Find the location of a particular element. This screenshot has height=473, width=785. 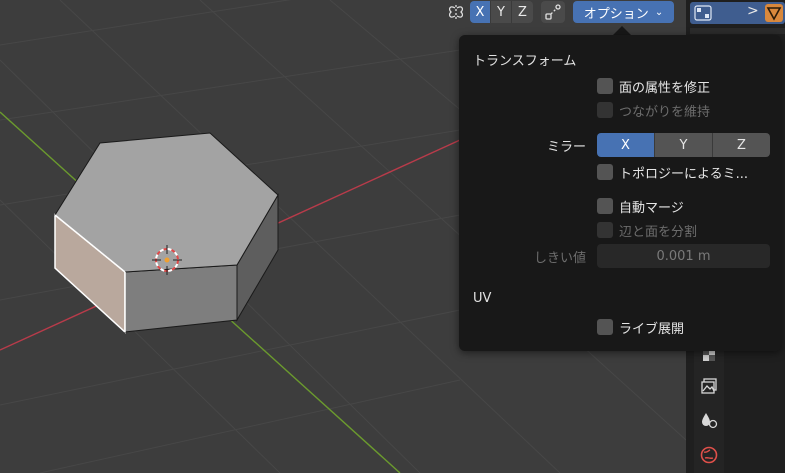

automerge-label: 自動マージ is located at coordinates (651, 208).